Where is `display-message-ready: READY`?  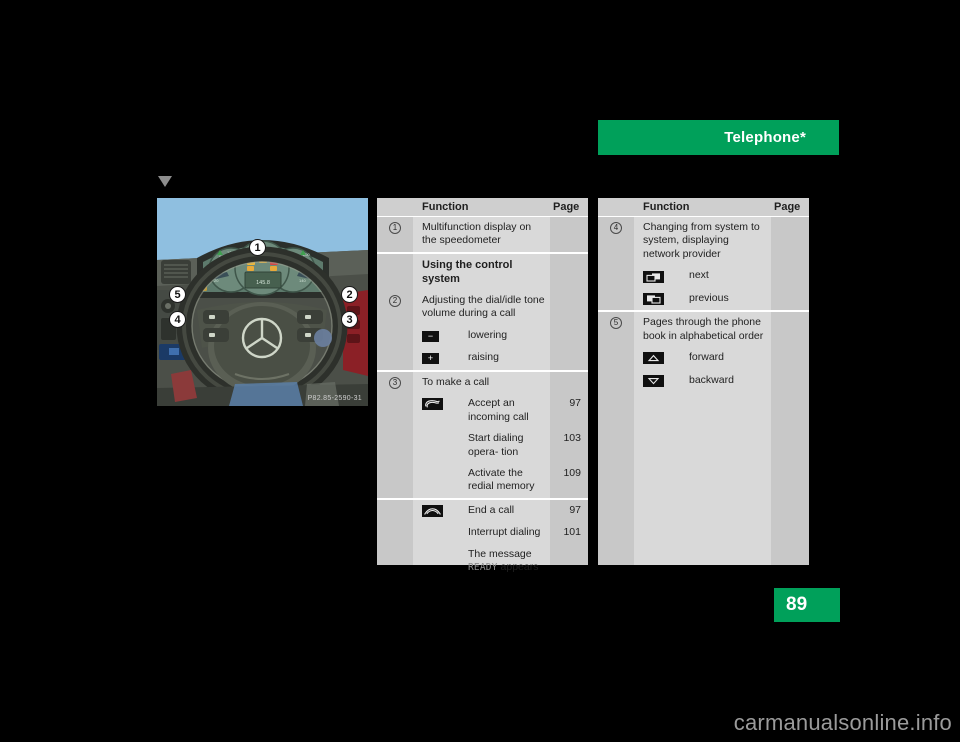 display-message-ready: READY is located at coordinates (483, 568).